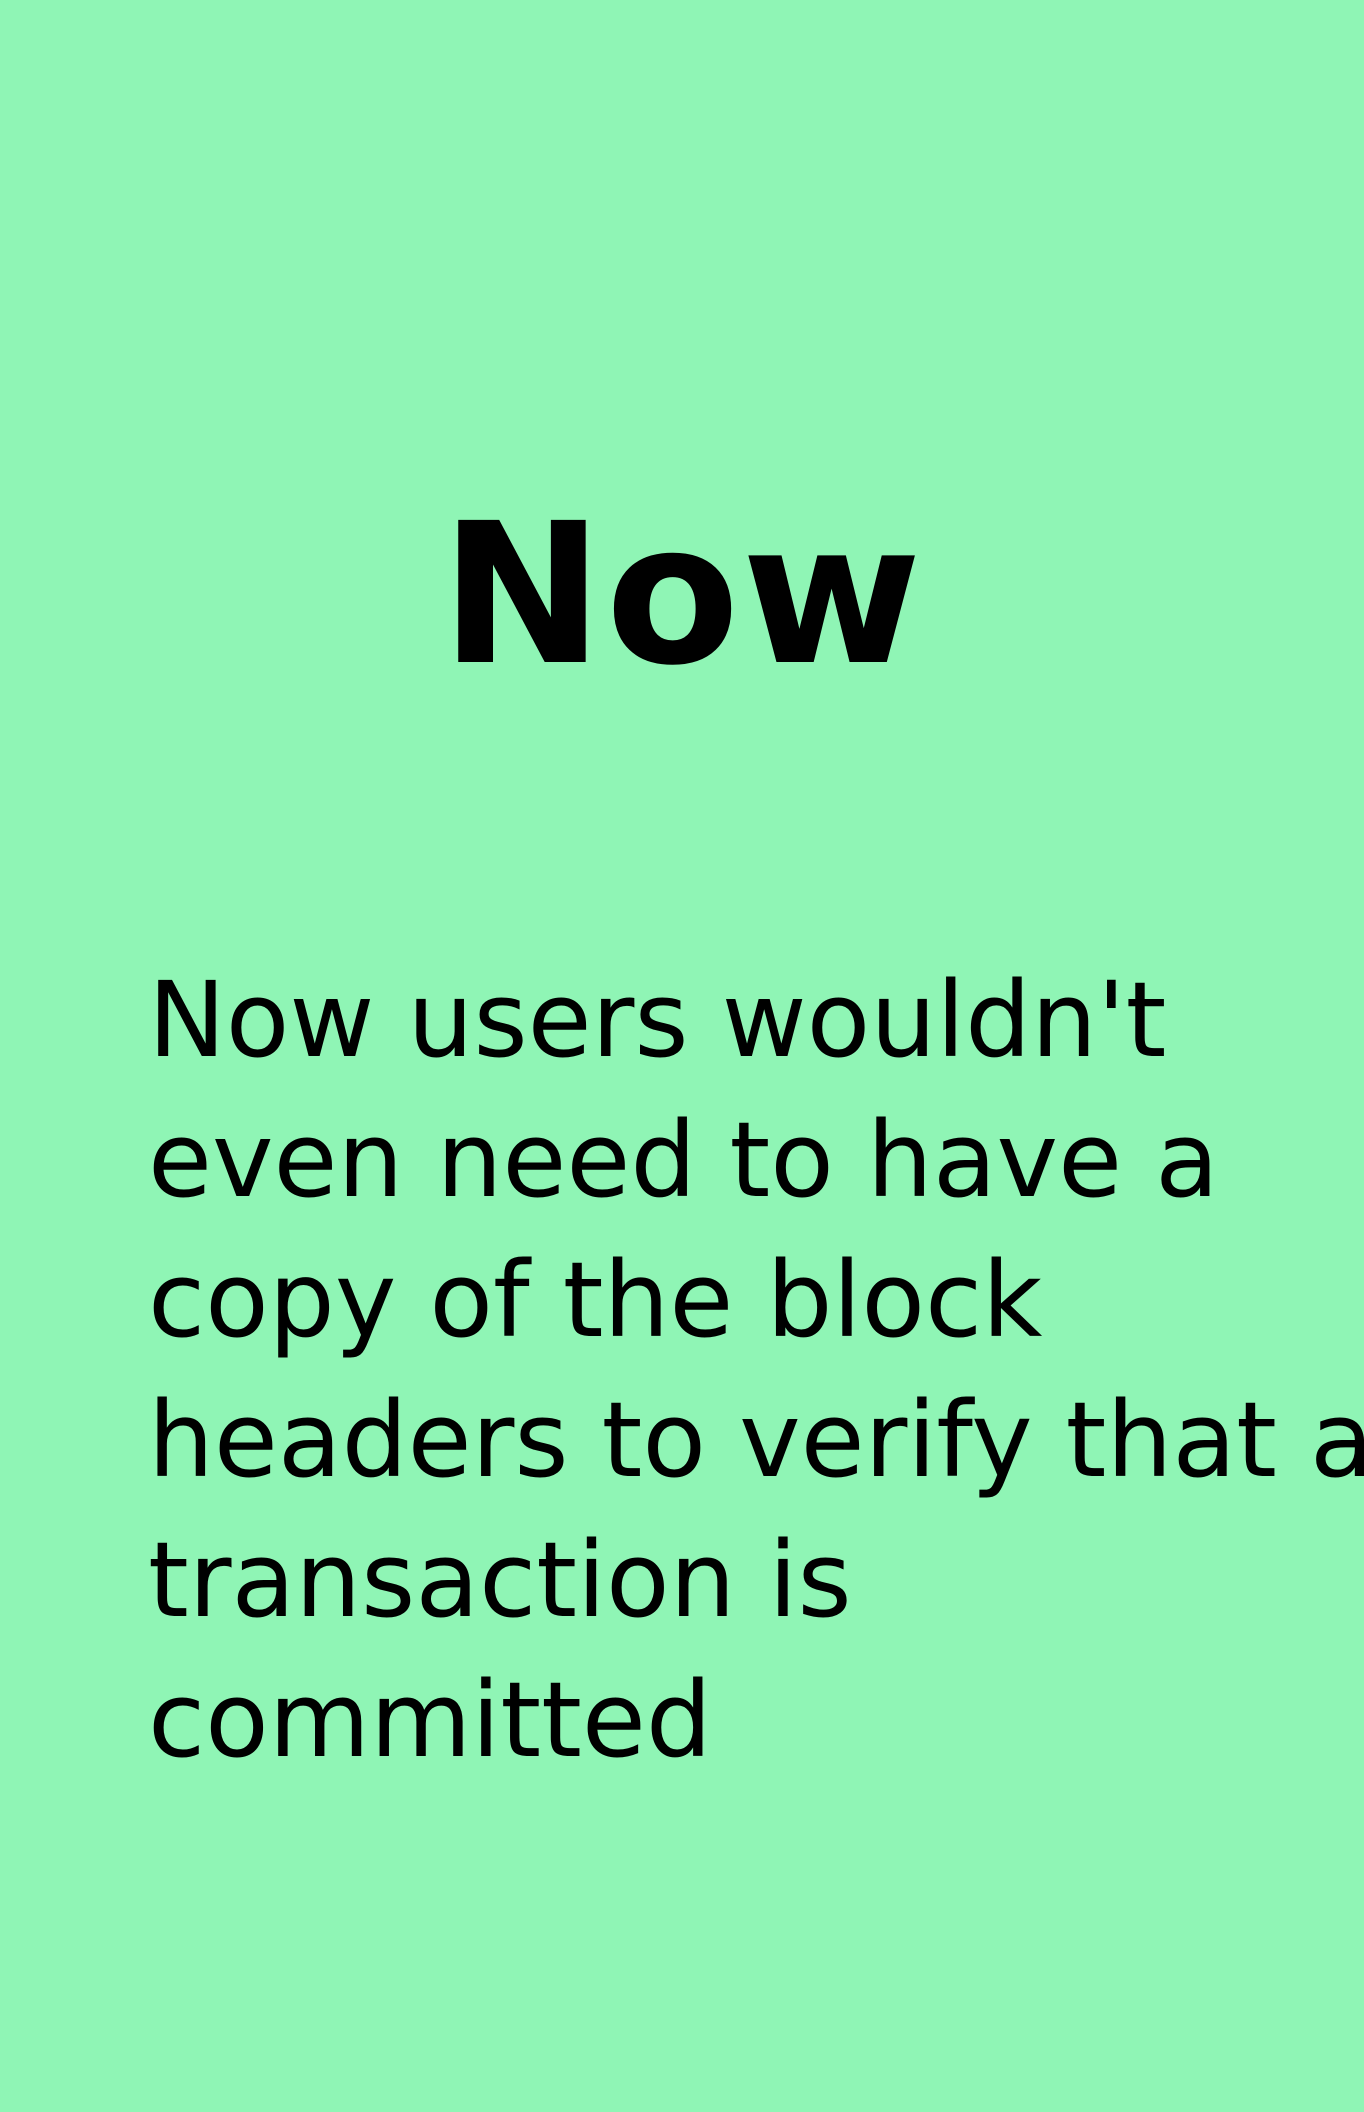  Describe the element at coordinates (657, 1020) in the screenshot. I see `body-line: Now users wouldn't` at that location.